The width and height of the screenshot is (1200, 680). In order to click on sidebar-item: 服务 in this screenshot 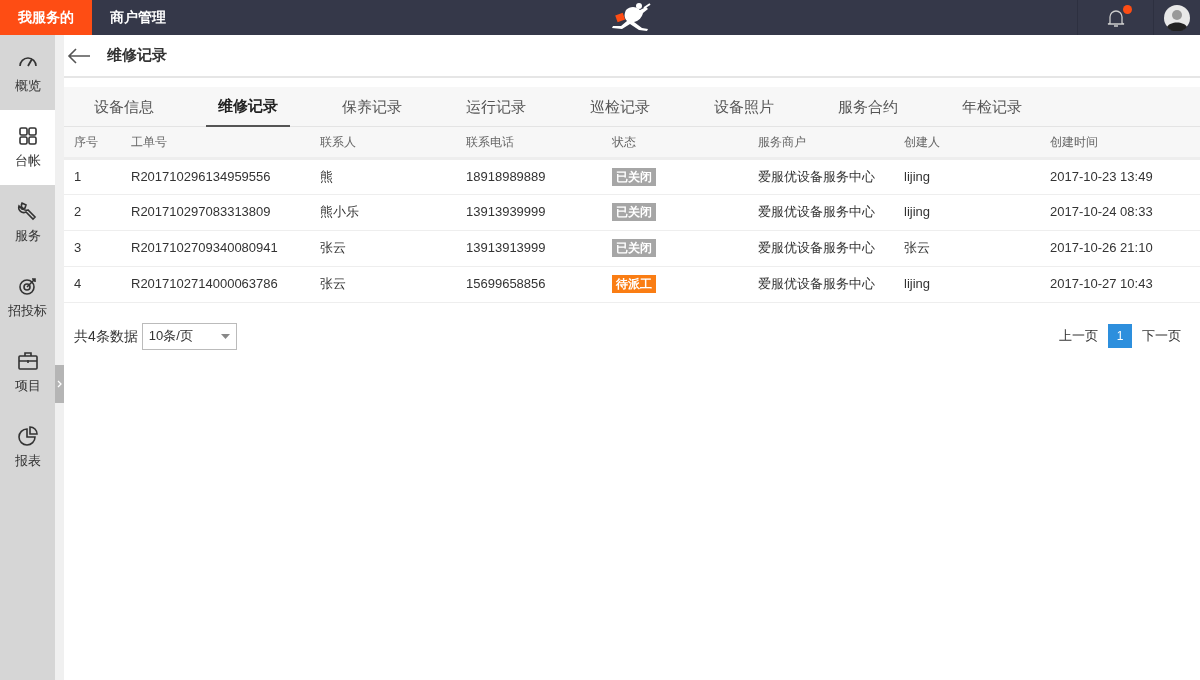, I will do `click(27, 222)`.